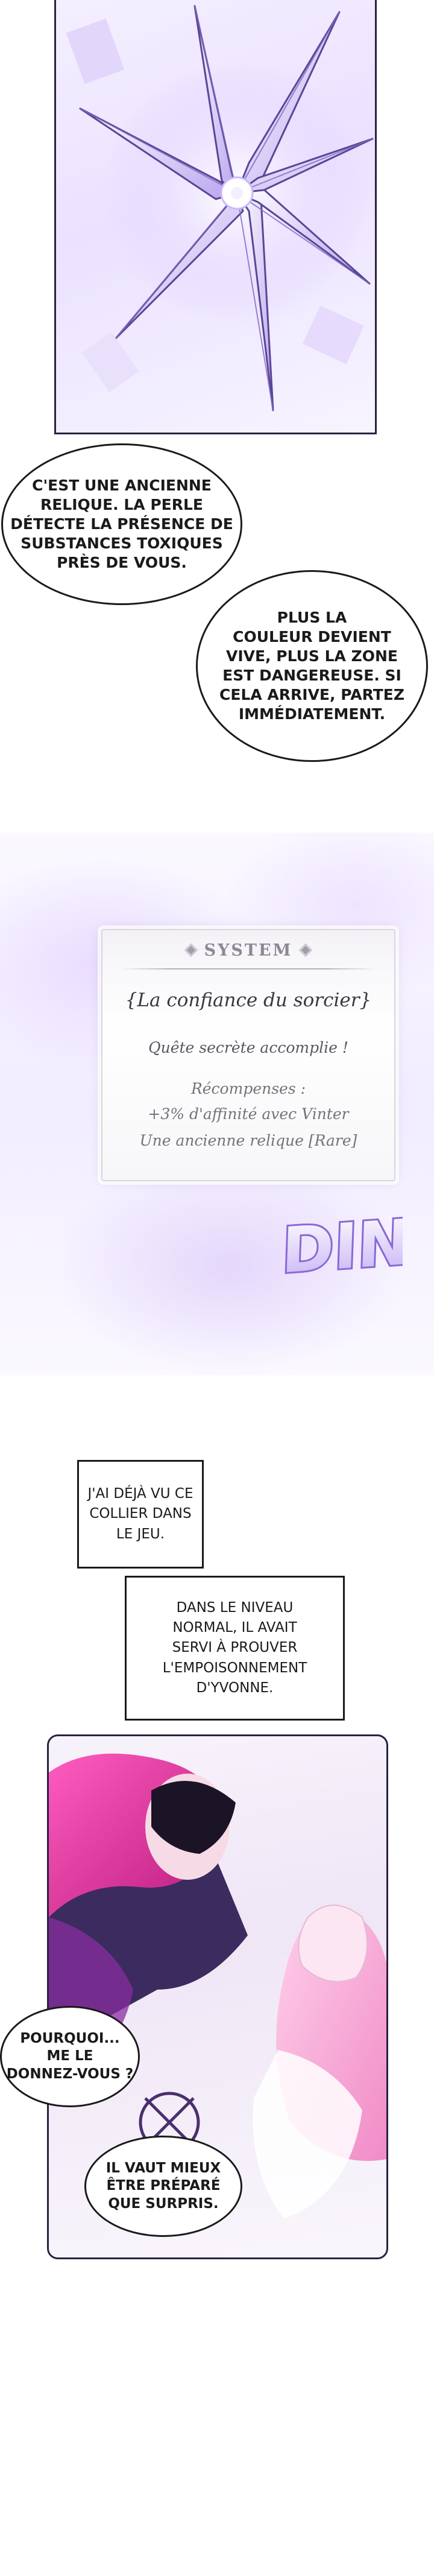 The image size is (434, 2576). Describe the element at coordinates (122, 562) in the screenshot. I see `bubble-text-line: près de vous.` at that location.